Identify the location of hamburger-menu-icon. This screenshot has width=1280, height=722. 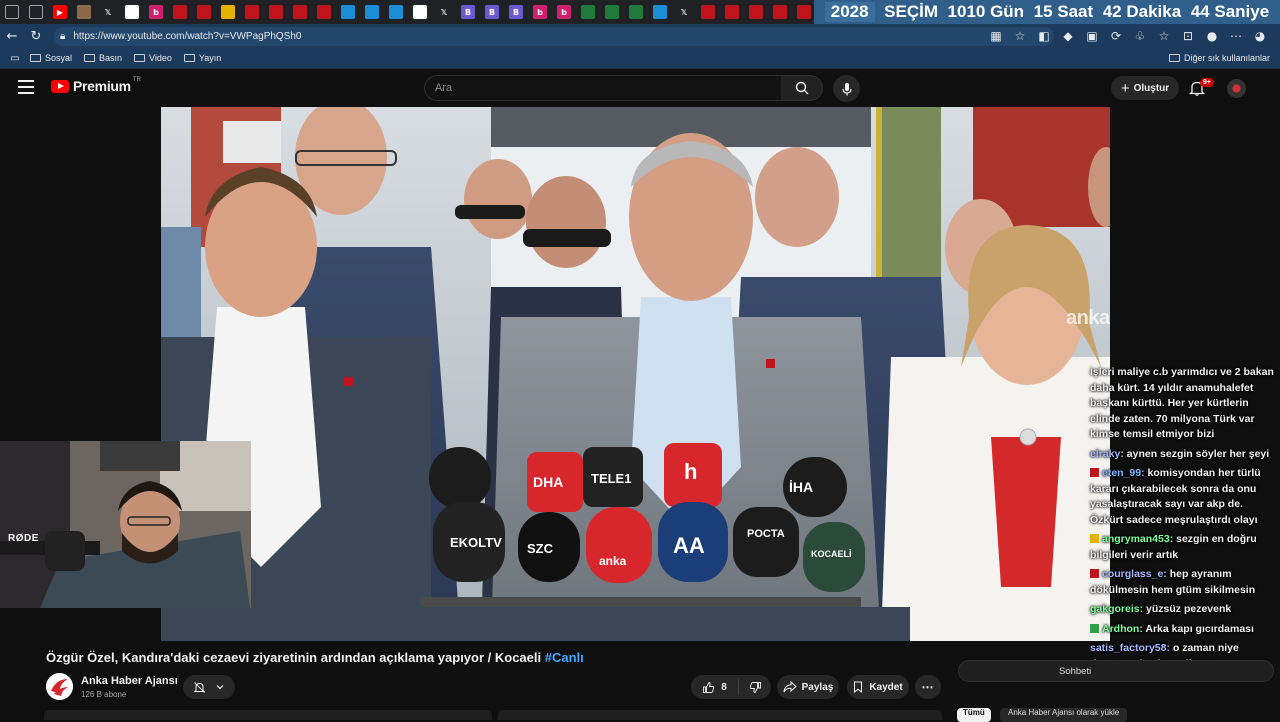
(26, 87).